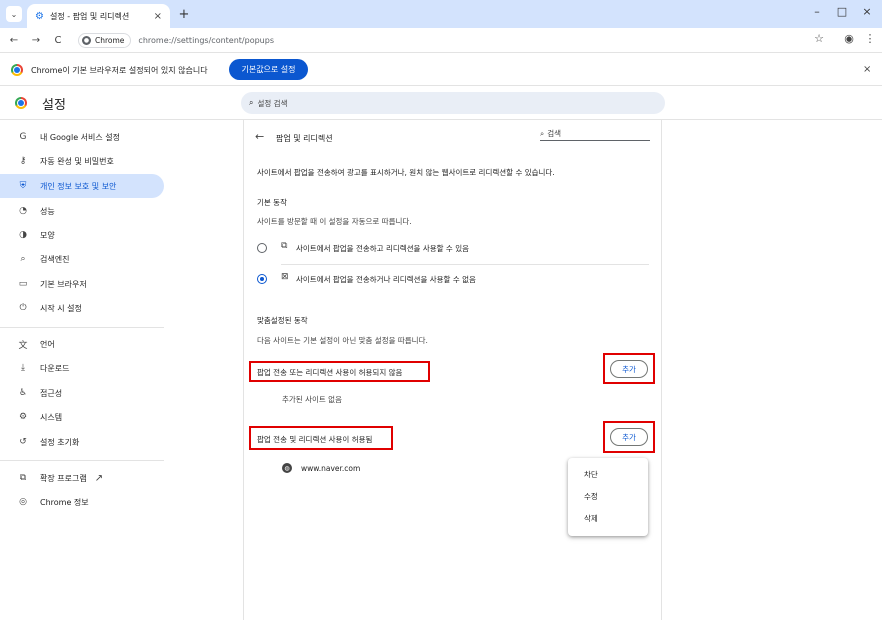 The width and height of the screenshot is (882, 620). What do you see at coordinates (262, 248) in the screenshot?
I see `allow-popups-radio` at bounding box center [262, 248].